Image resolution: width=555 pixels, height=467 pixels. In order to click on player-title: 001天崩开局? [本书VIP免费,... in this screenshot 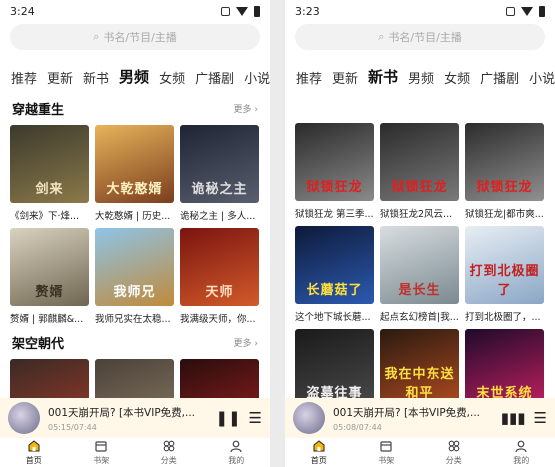, I will do `click(407, 412)`.